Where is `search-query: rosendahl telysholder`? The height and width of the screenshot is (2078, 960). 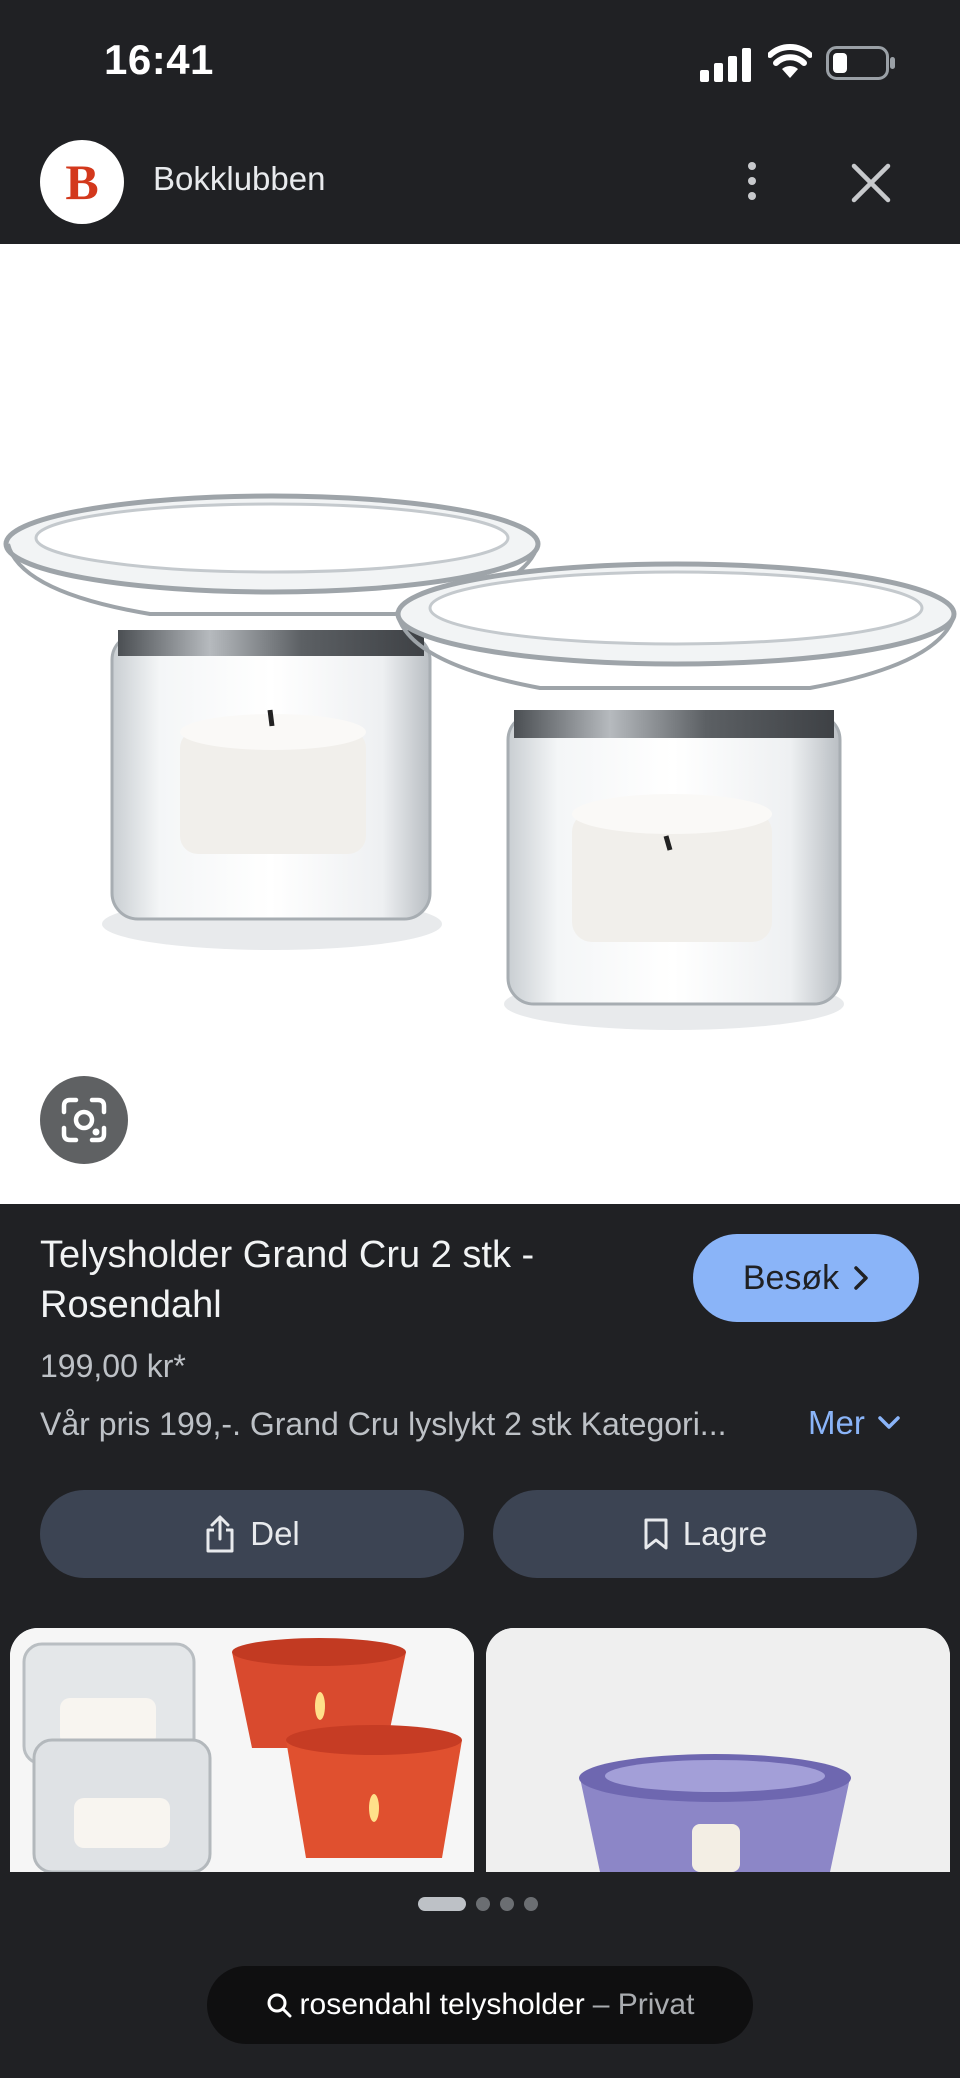 search-query: rosendahl telysholder is located at coordinates (442, 2004).